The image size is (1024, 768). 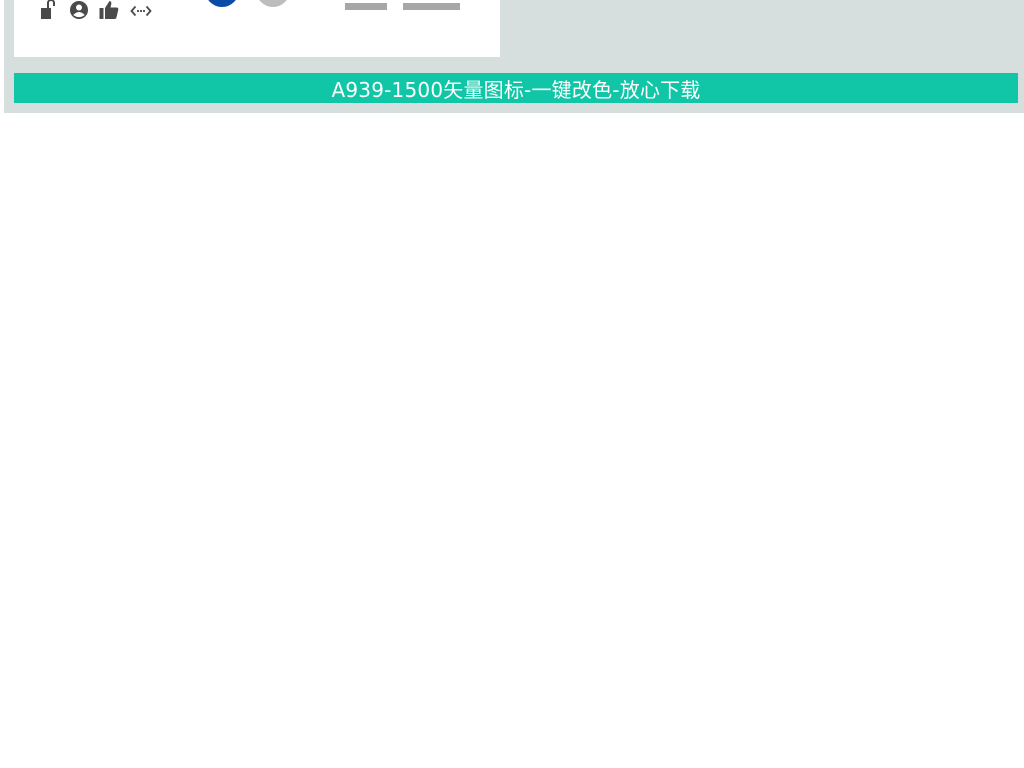 What do you see at coordinates (49, 11) in the screenshot?
I see `lock-open-icon` at bounding box center [49, 11].